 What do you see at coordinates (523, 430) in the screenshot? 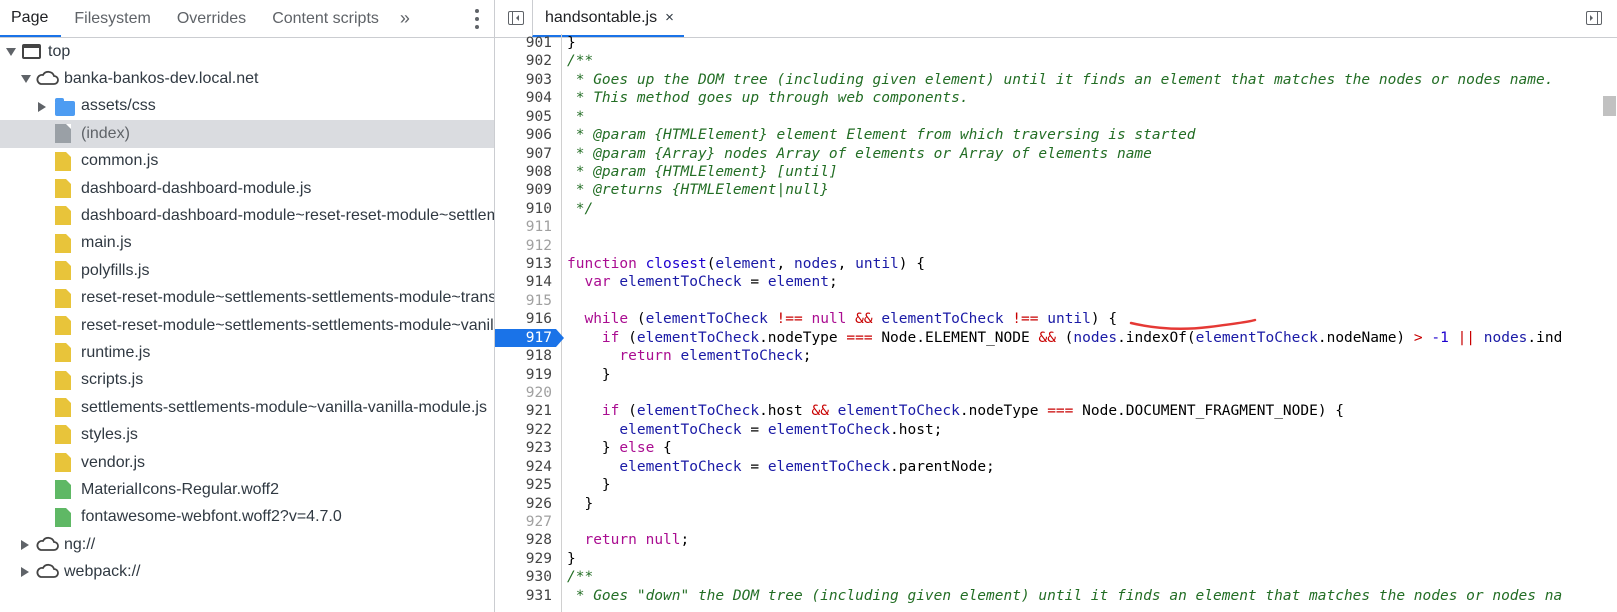
I see `line-number: 922` at bounding box center [523, 430].